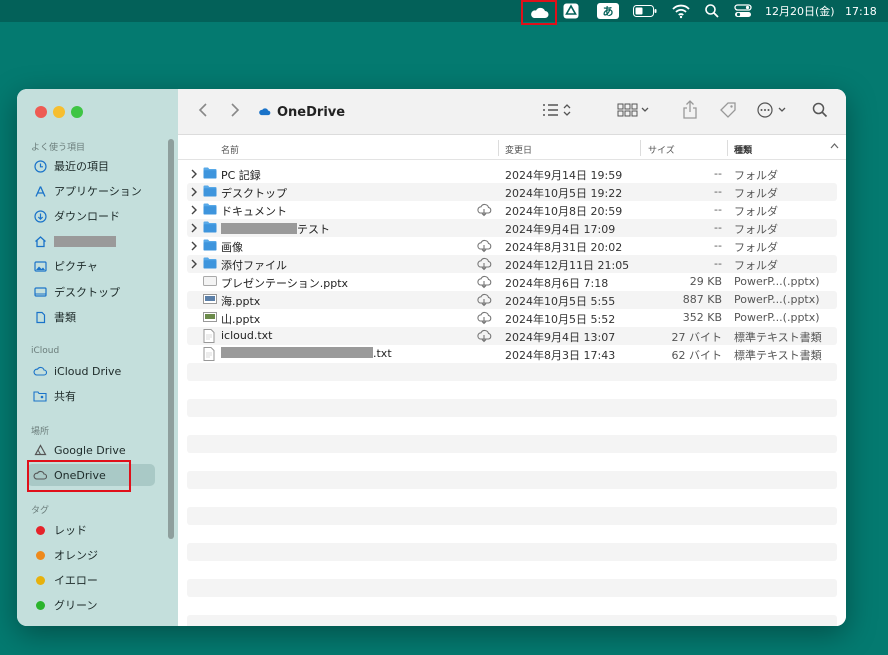  Describe the element at coordinates (77, 112) in the screenshot. I see `zoom-button` at that location.